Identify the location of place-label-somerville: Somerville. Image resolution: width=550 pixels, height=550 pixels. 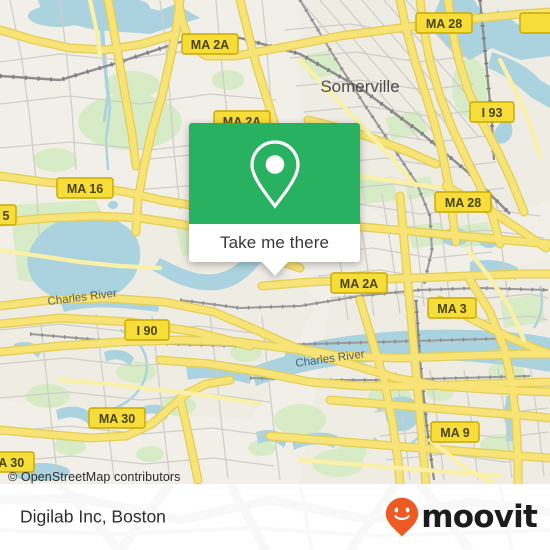
(359, 86).